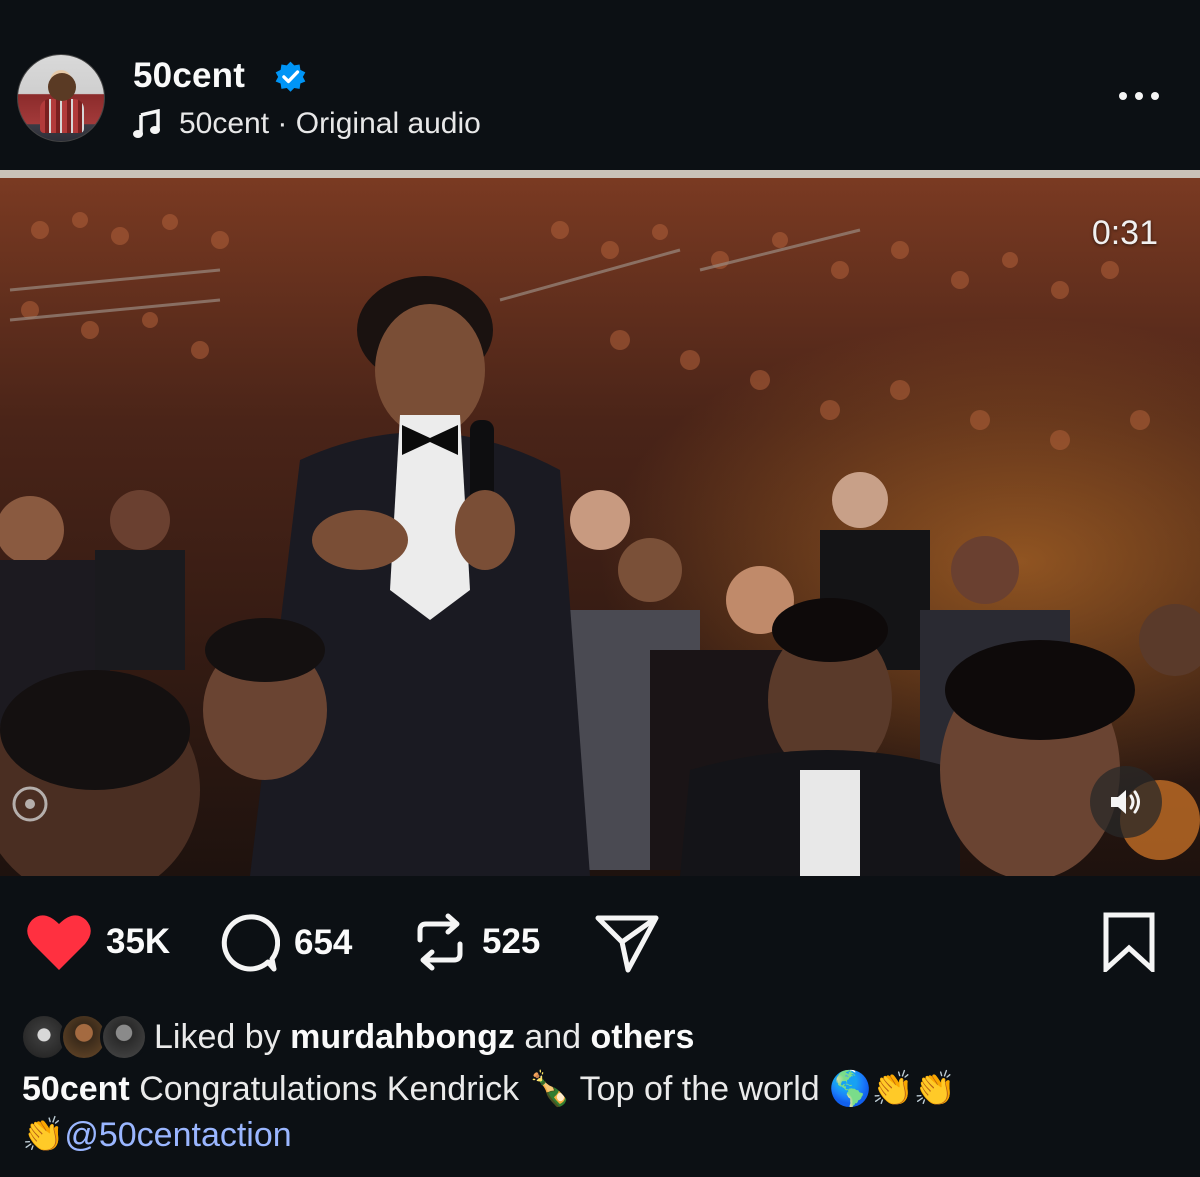  I want to click on username: 50cent, so click(189, 76).